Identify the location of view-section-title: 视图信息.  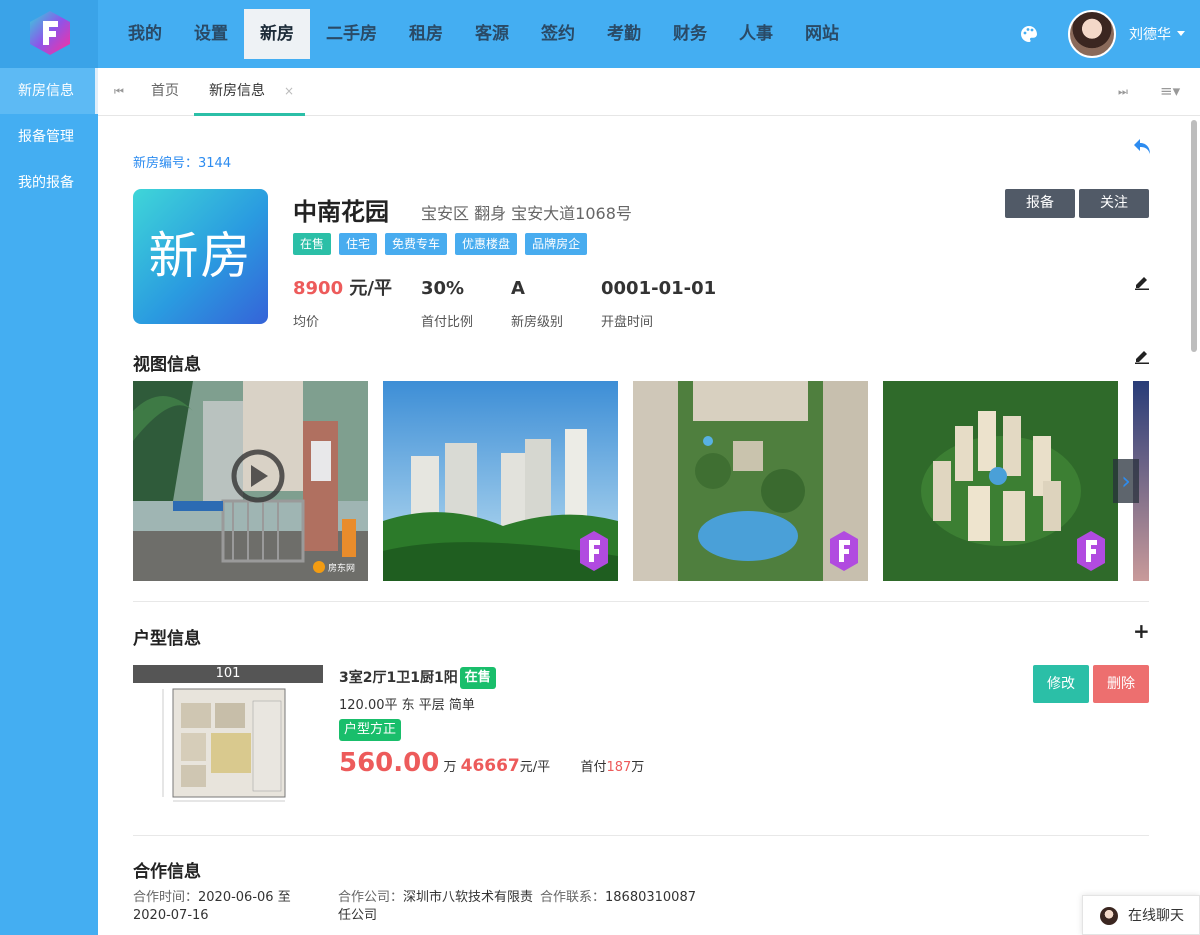
(167, 365).